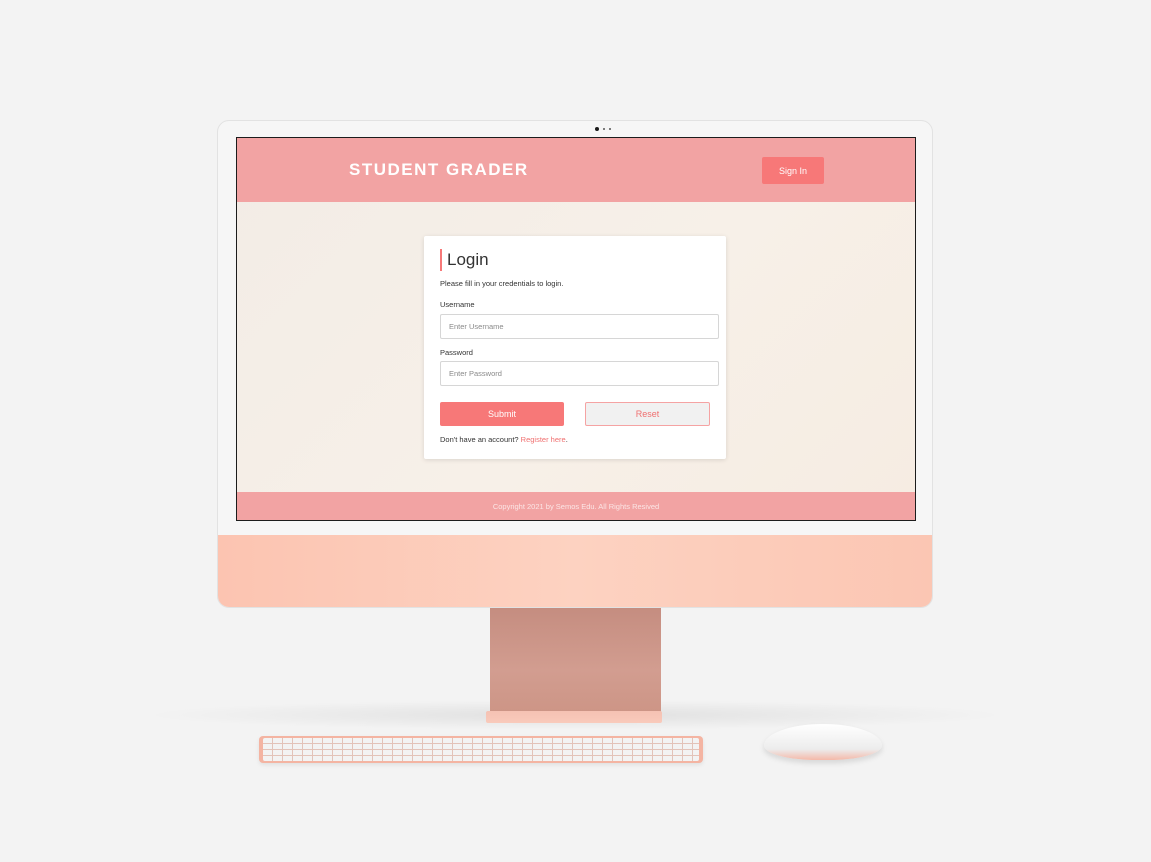  What do you see at coordinates (502, 414) in the screenshot?
I see `submit-button: Submit` at bounding box center [502, 414].